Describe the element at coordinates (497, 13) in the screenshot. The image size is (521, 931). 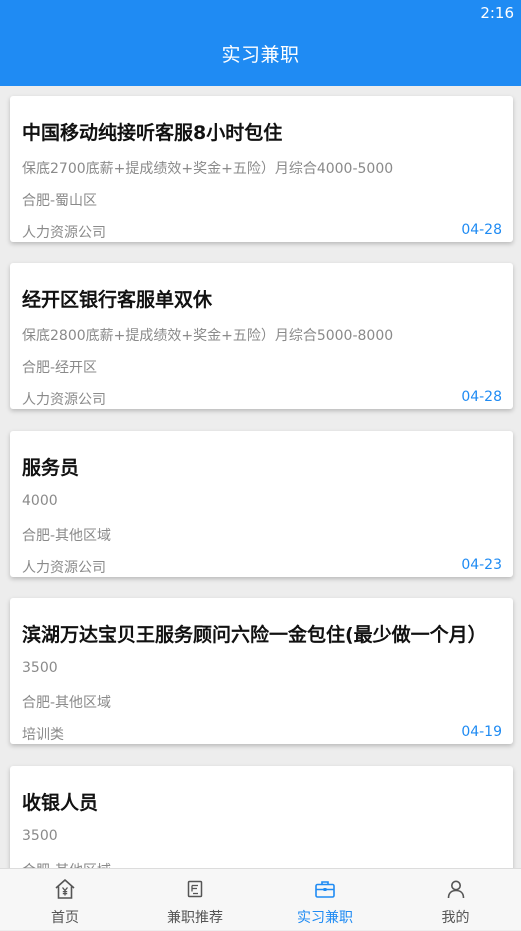
I see `status-time: 2:16` at that location.